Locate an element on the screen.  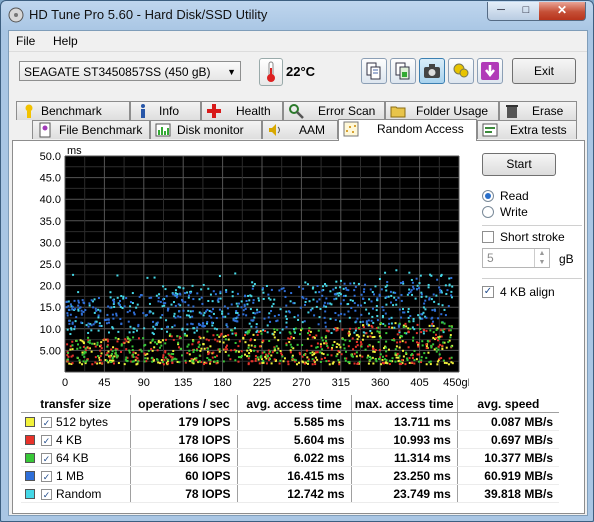
options-button is located at coordinates (461, 71).